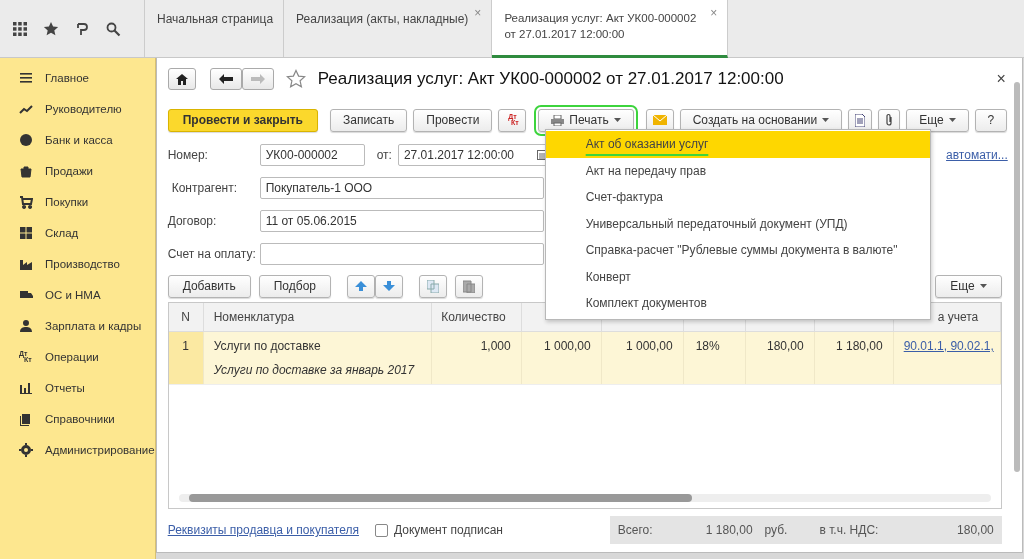  Describe the element at coordinates (317, 317) in the screenshot. I see `column-header: Номенклатура` at that location.